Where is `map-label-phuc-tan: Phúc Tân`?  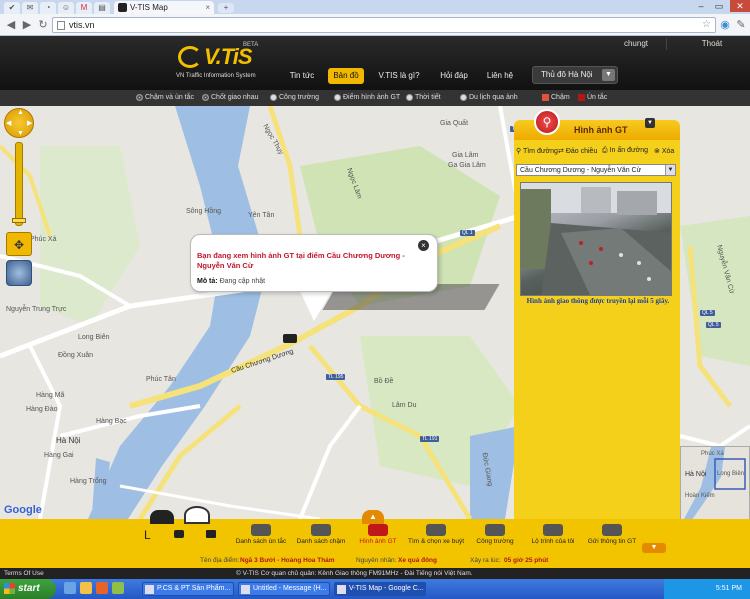 map-label-phuc-tan: Phúc Tân is located at coordinates (161, 379).